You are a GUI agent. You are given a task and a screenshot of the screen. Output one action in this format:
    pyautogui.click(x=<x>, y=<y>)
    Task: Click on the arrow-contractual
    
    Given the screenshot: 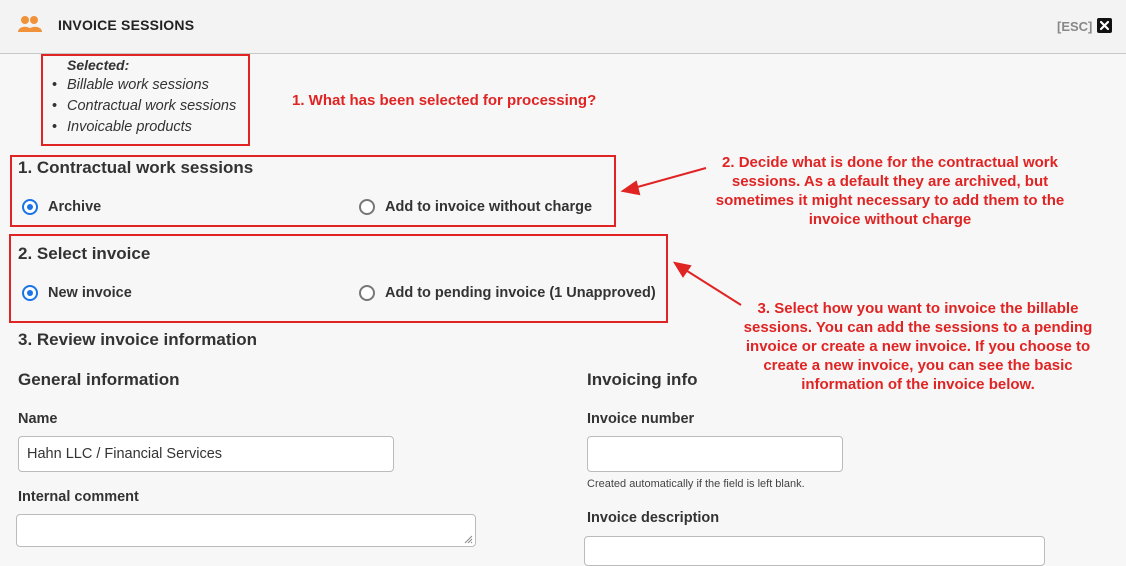 What is the action you would take?
    pyautogui.click(x=663, y=181)
    